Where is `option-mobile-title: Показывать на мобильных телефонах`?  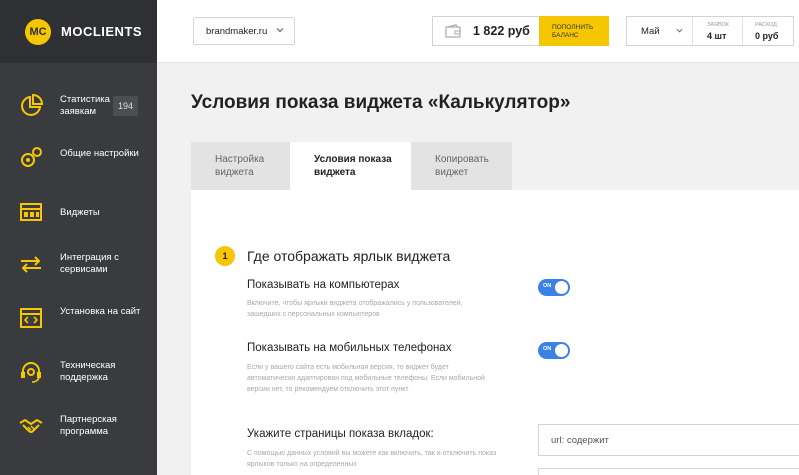 option-mobile-title: Показывать на мобильных телефонах is located at coordinates (349, 348).